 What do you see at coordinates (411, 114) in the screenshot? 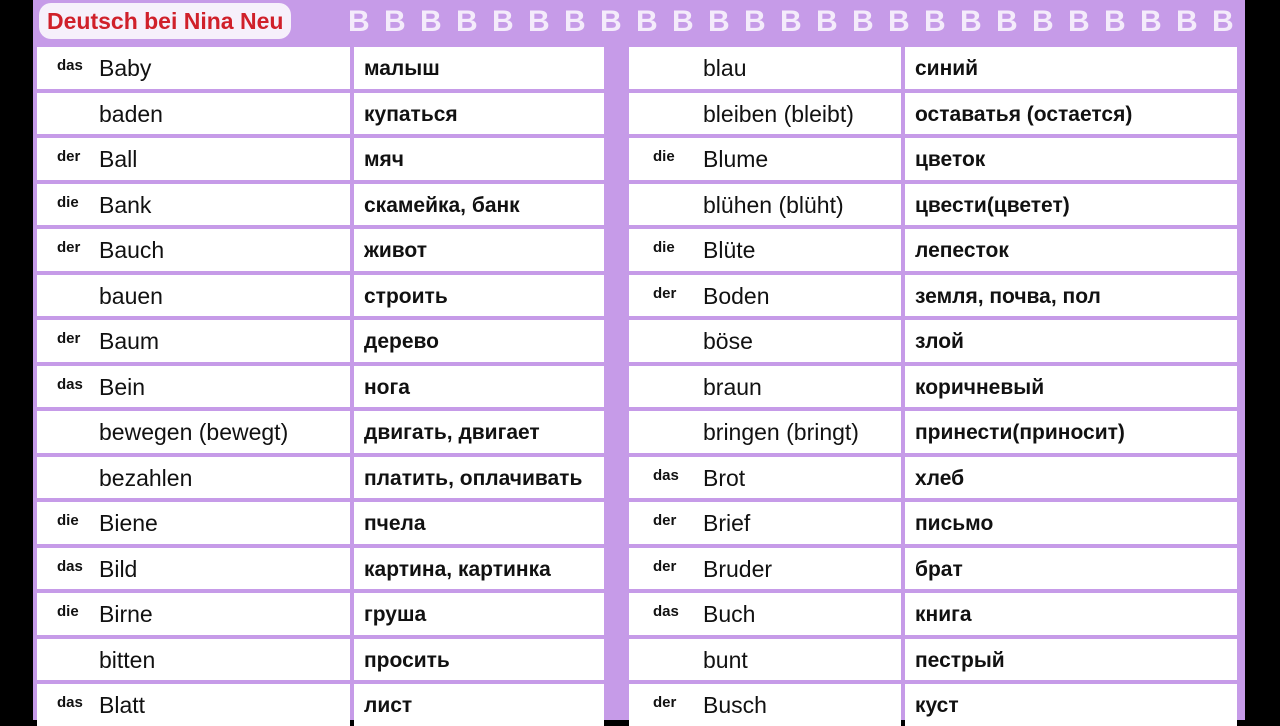
I see `russian-translation: купаться` at bounding box center [411, 114].